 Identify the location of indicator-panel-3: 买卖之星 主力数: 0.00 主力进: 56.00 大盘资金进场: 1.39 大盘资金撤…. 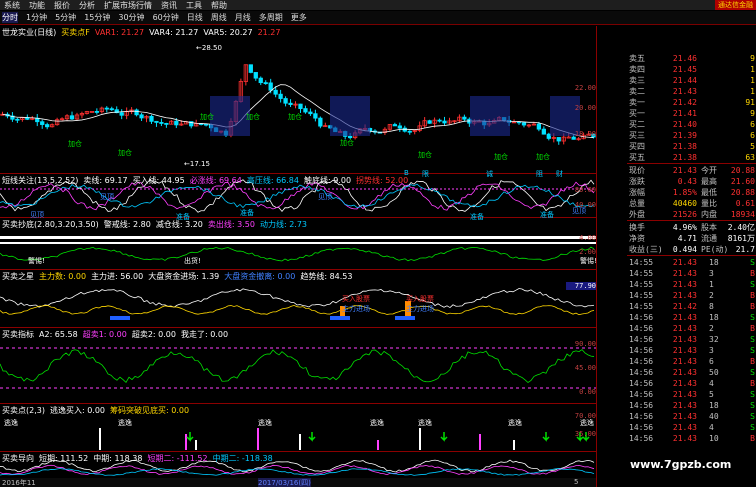
(298, 299).